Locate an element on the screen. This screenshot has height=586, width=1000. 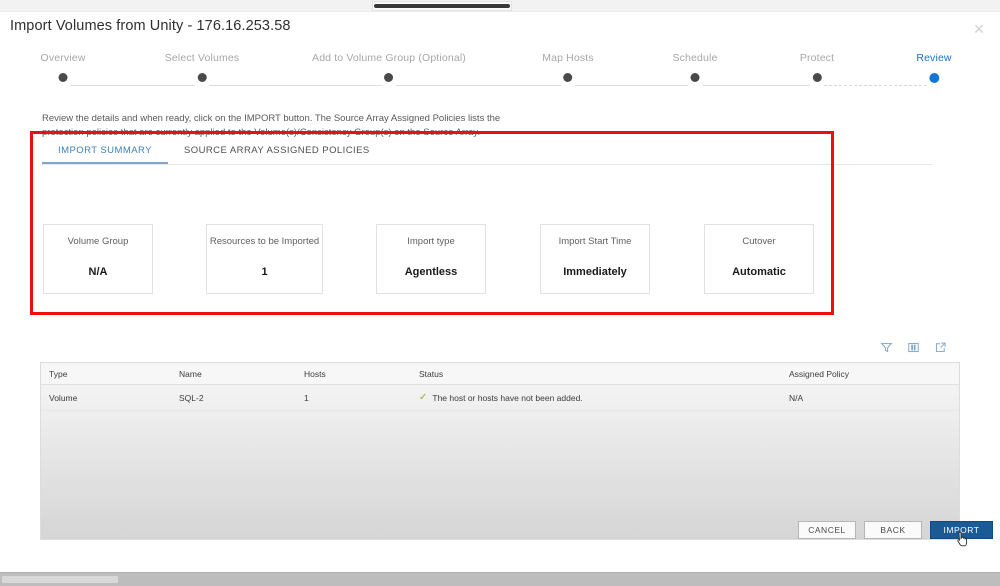
filter-icon is located at coordinates (886, 347).